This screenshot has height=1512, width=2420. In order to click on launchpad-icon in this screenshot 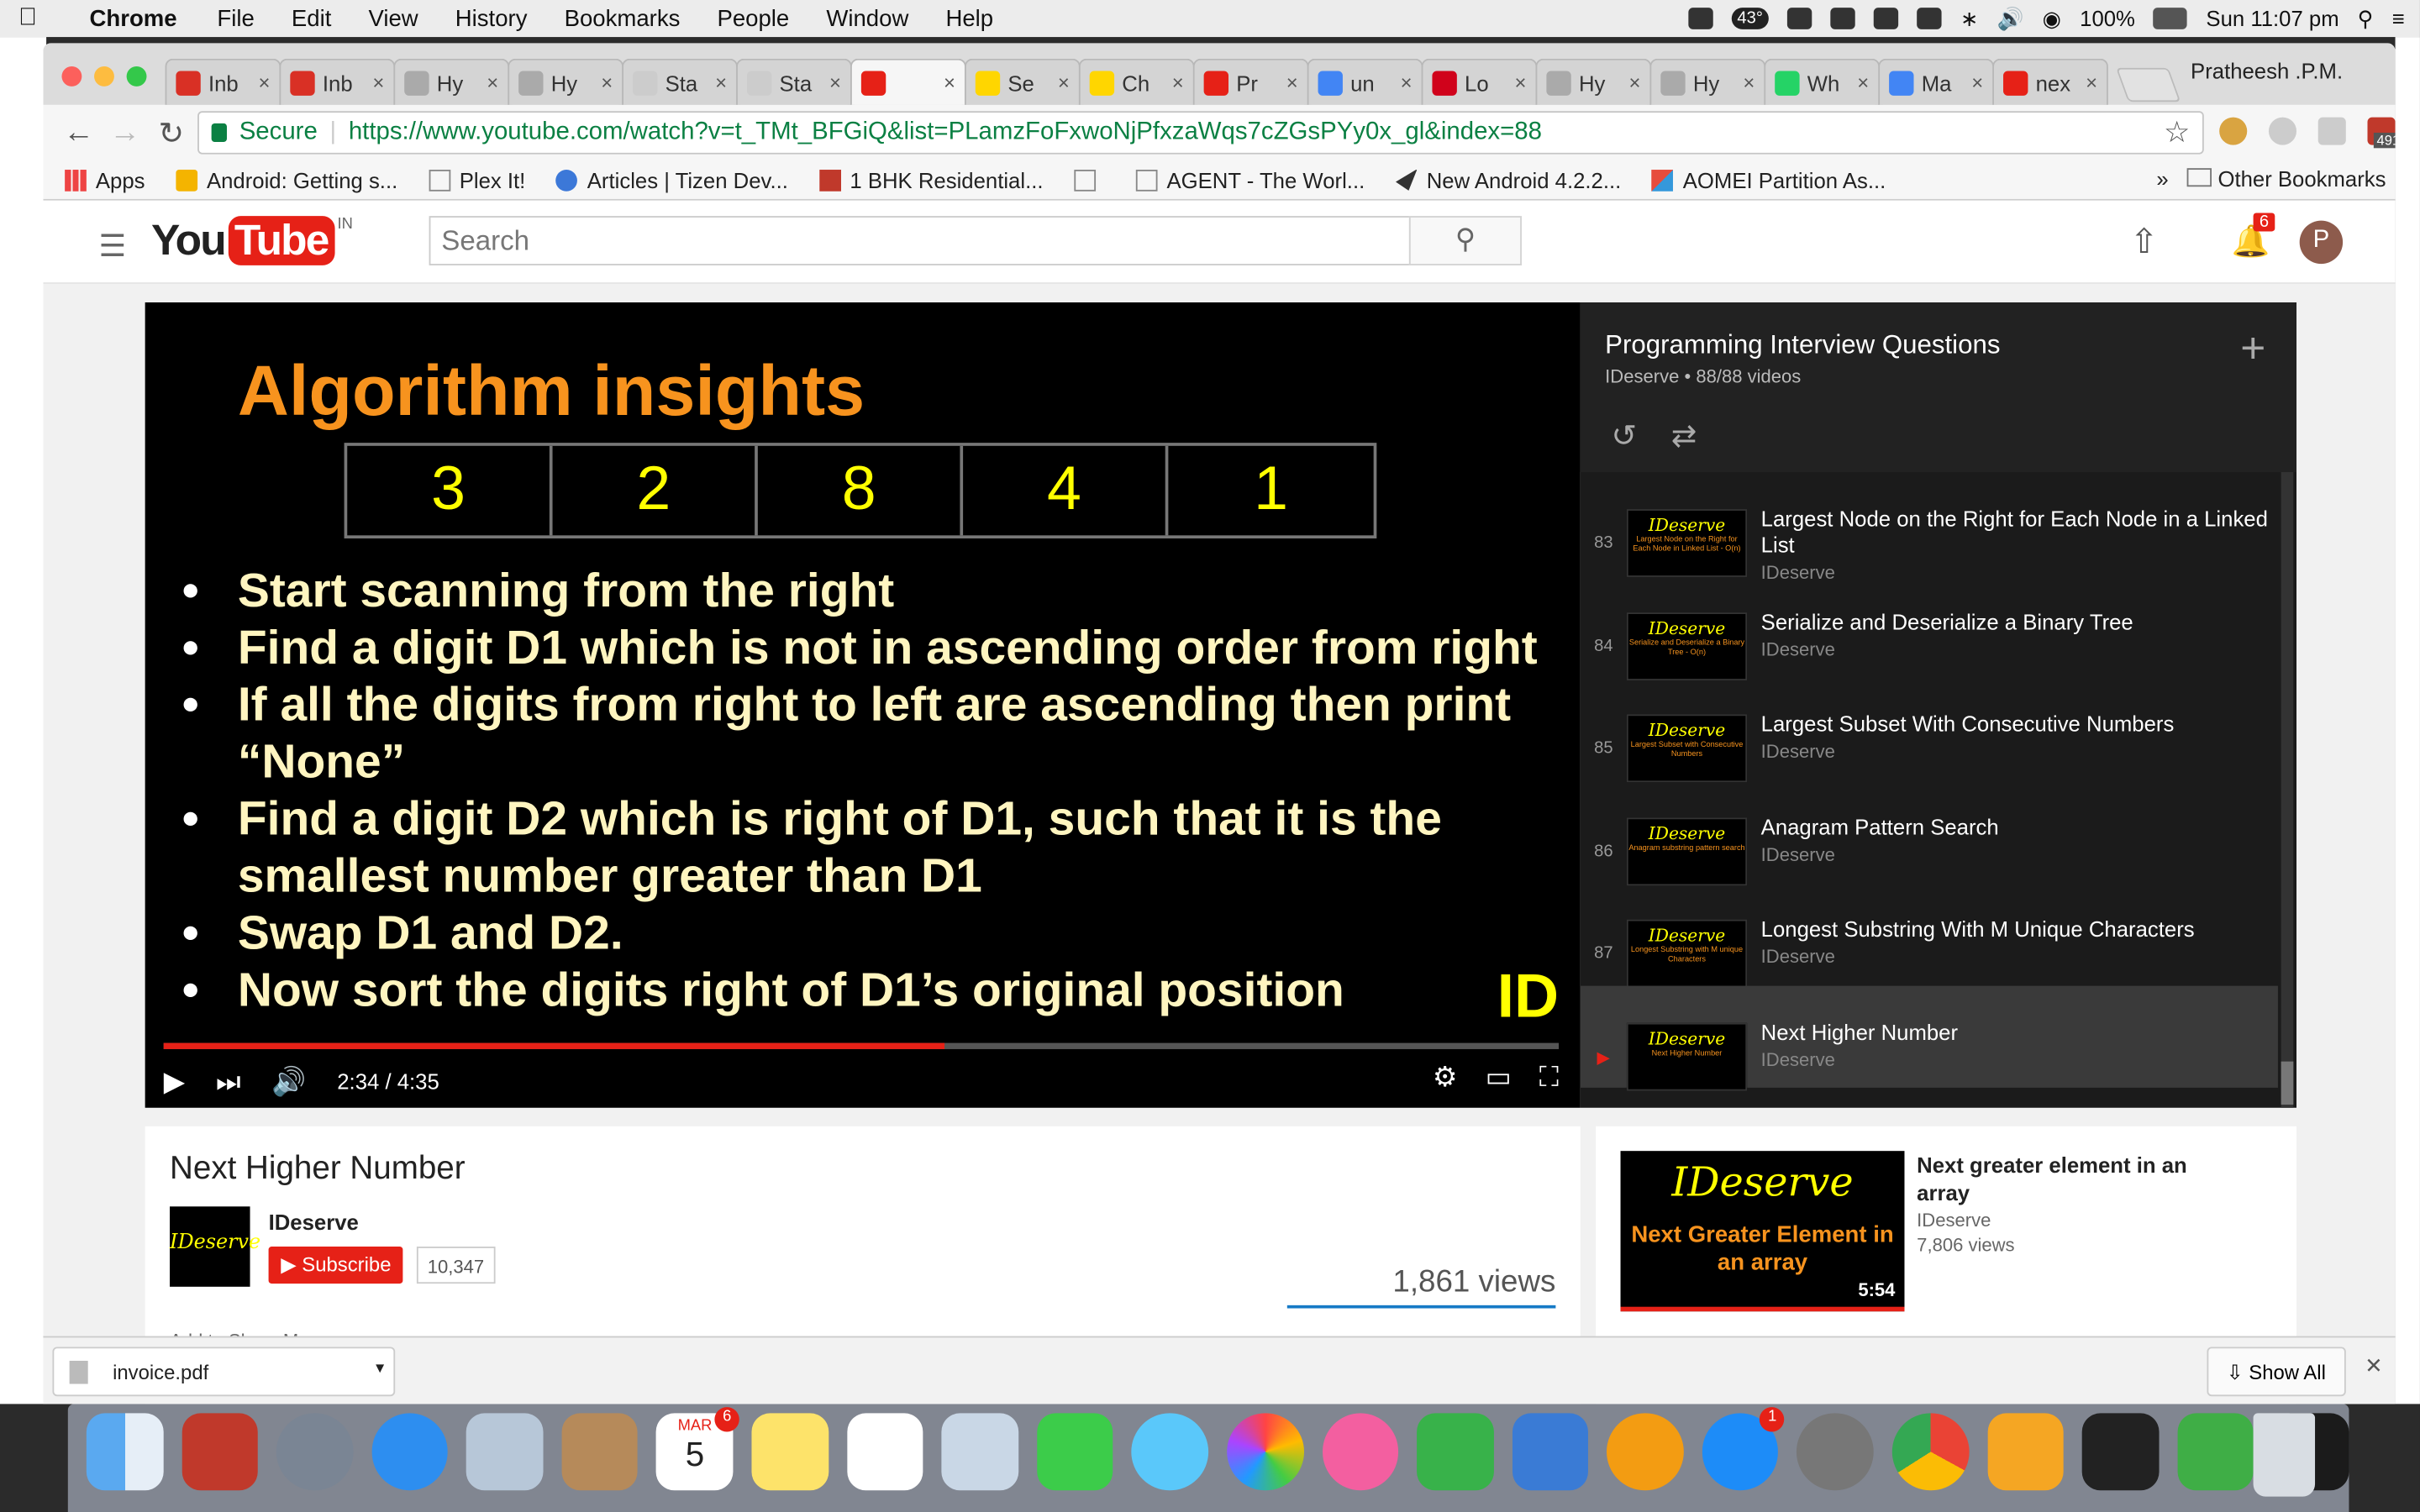, I will do `click(315, 1452)`.